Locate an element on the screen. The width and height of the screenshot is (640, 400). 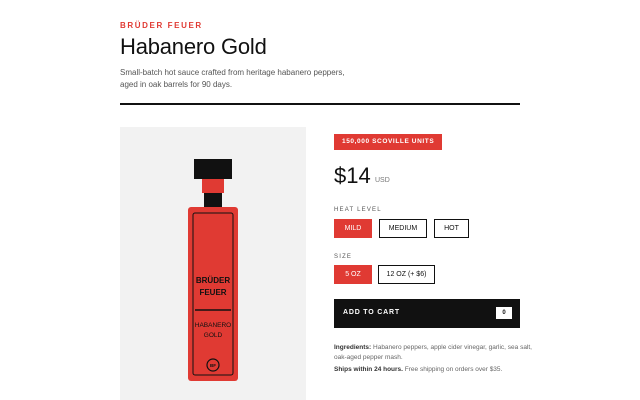
shipping-text: Free shipping on orders over $35. is located at coordinates (452, 369).